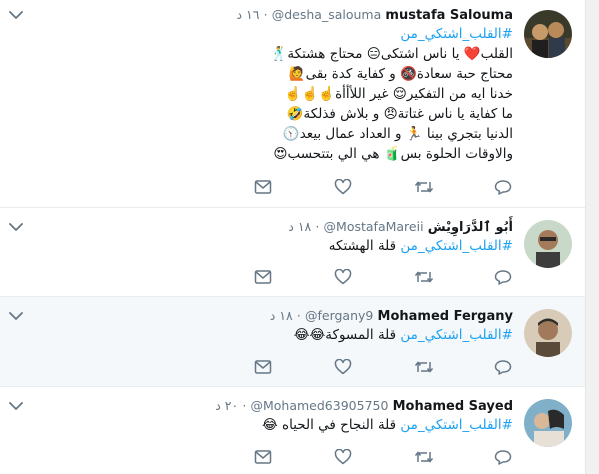 The width and height of the screenshot is (599, 474). Describe the element at coordinates (470, 227) in the screenshot. I see `user-name: أَبُو ٱلدَّرَاوِيْش` at that location.